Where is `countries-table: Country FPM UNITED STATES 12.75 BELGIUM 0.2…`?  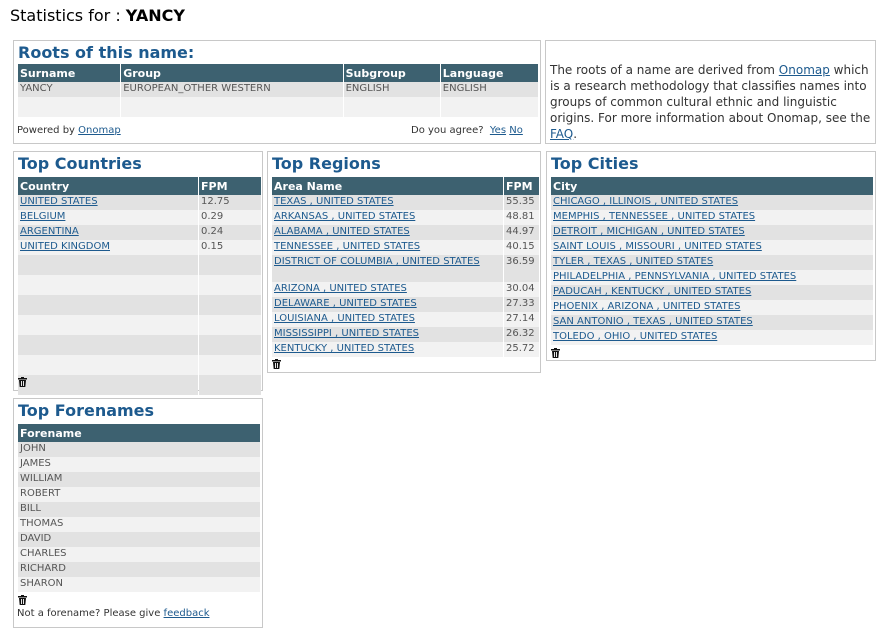 countries-table: Country FPM UNITED STATES 12.75 BELGIUM 0.2… is located at coordinates (139, 286).